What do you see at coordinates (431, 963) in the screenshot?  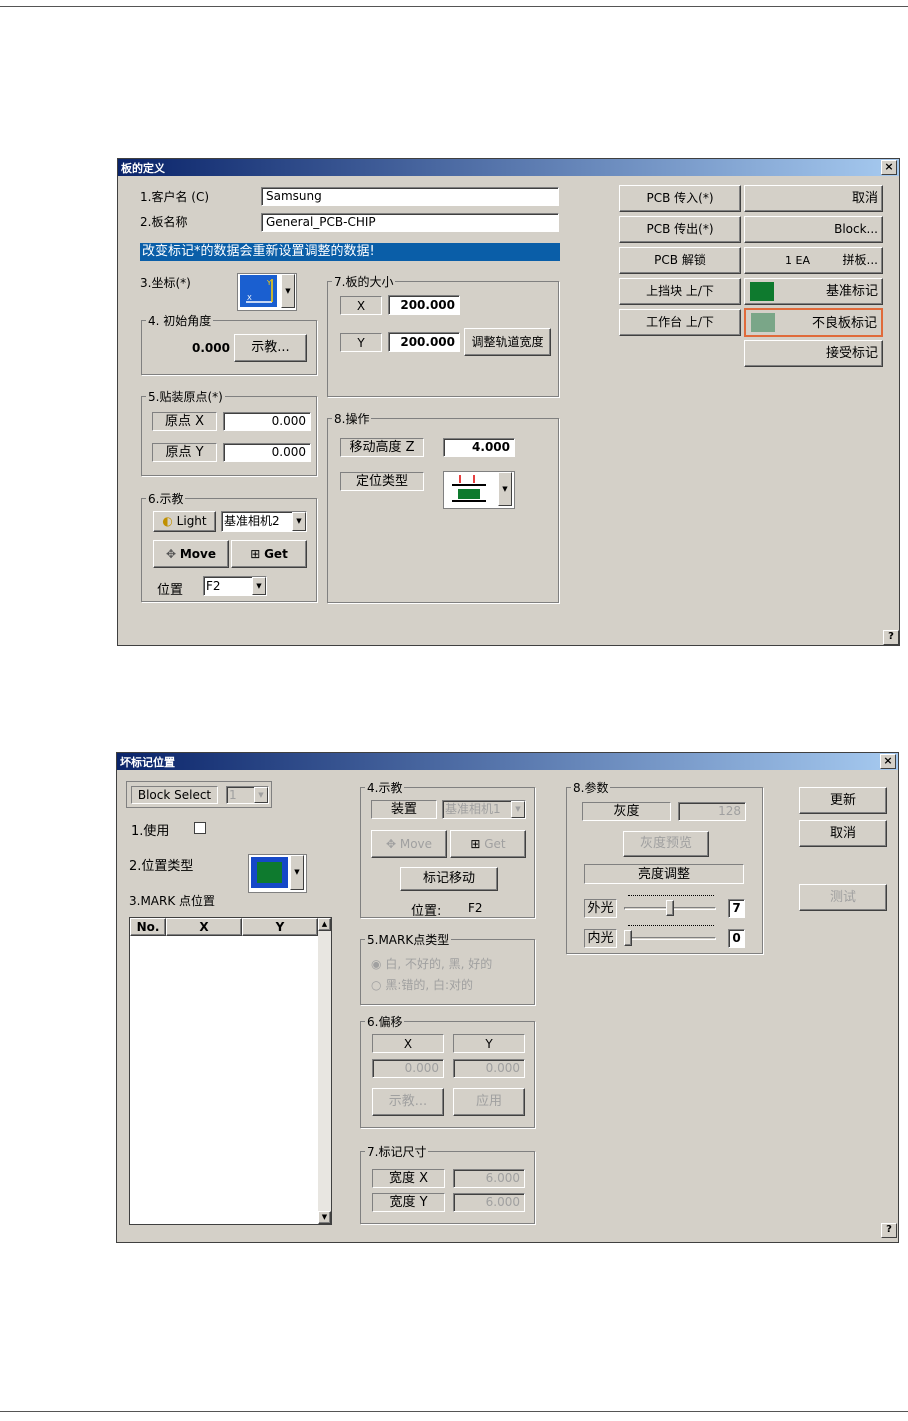 I see `mark-type-option-1: ◉ 白, 不好的, 黑, 好的` at bounding box center [431, 963].